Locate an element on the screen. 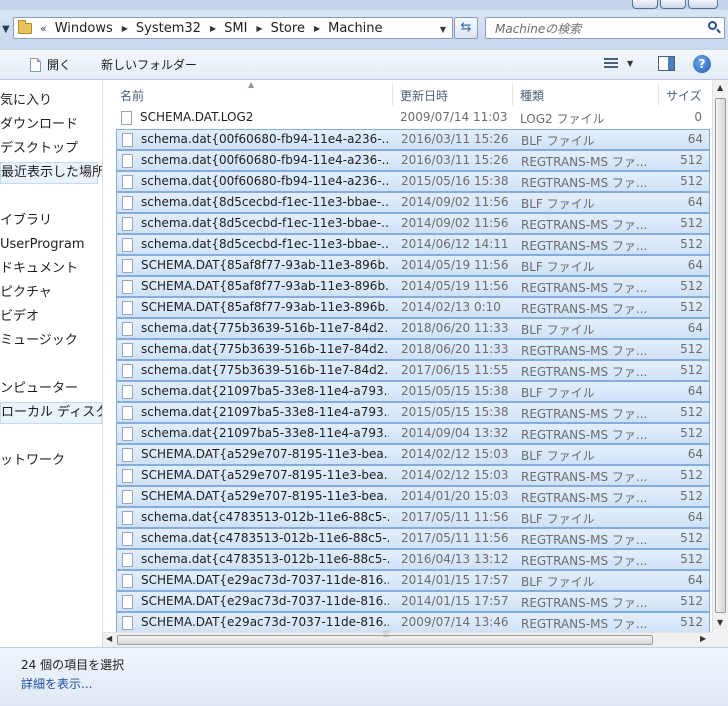 The width and height of the screenshot is (728, 706). nav-item-videos: ビデオ is located at coordinates (19, 317).